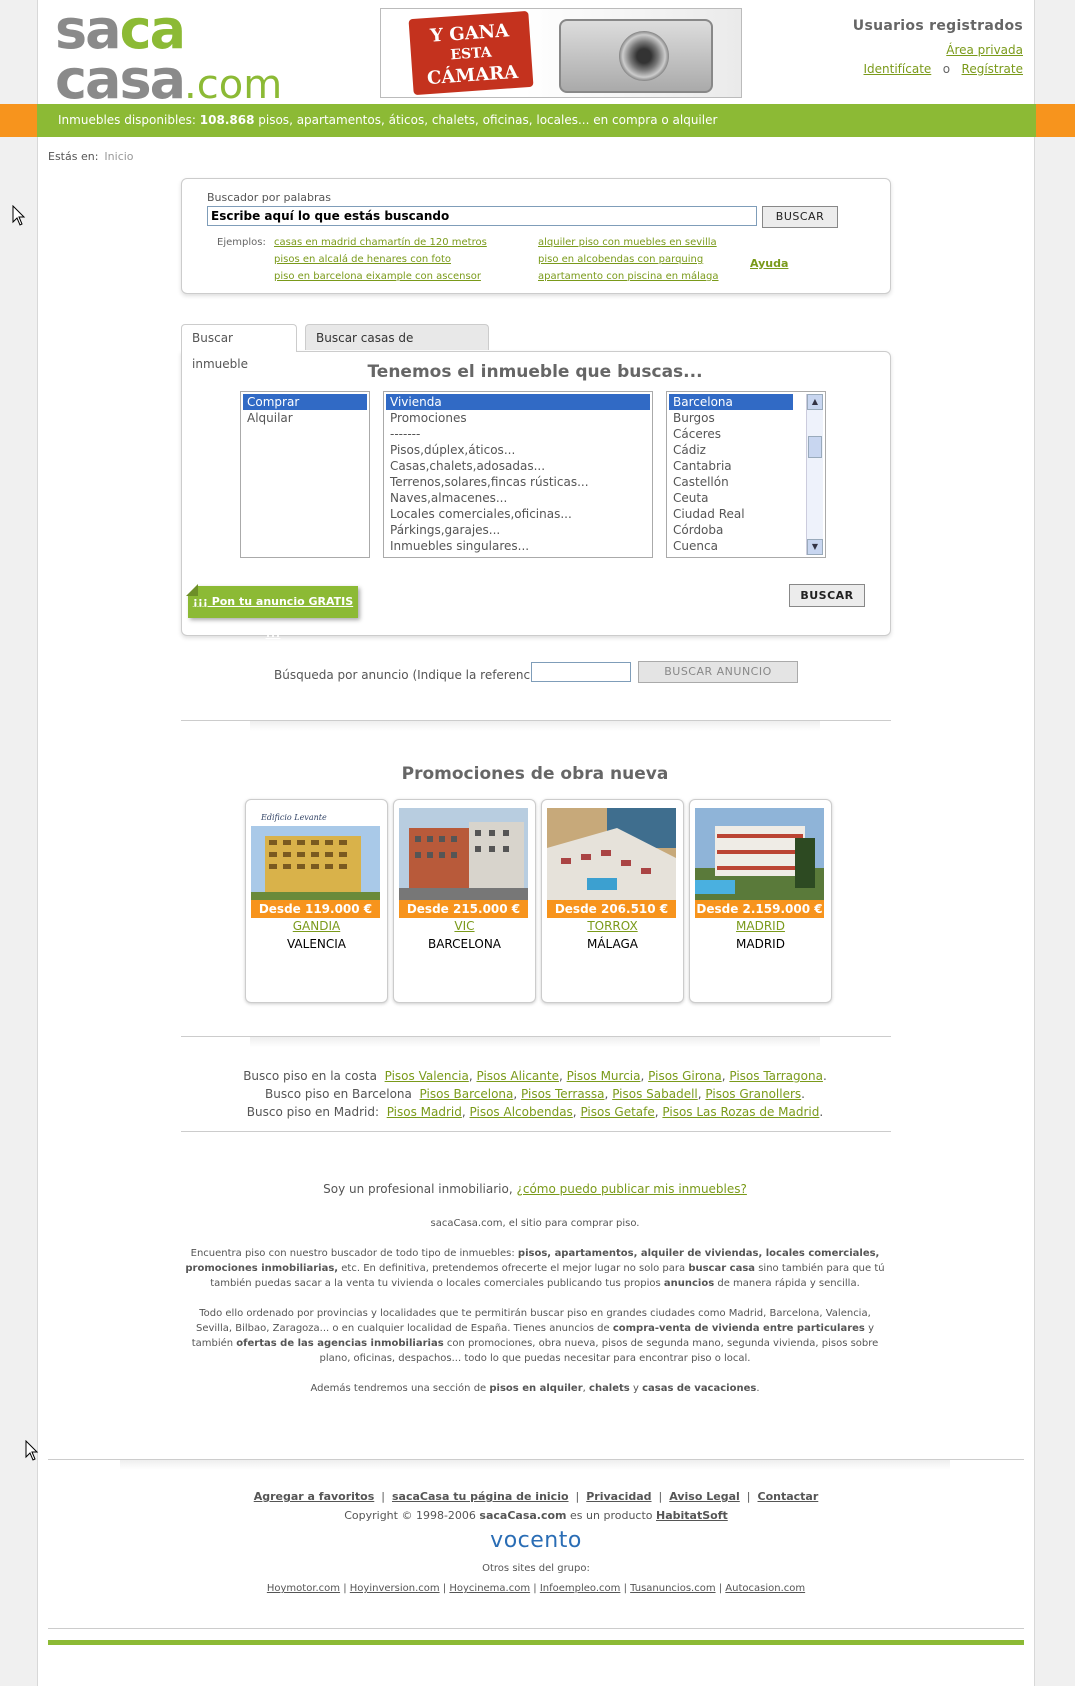 Image resolution: width=1075 pixels, height=1686 pixels. What do you see at coordinates (788, 1496) in the screenshot?
I see `footer-link: Contactar` at bounding box center [788, 1496].